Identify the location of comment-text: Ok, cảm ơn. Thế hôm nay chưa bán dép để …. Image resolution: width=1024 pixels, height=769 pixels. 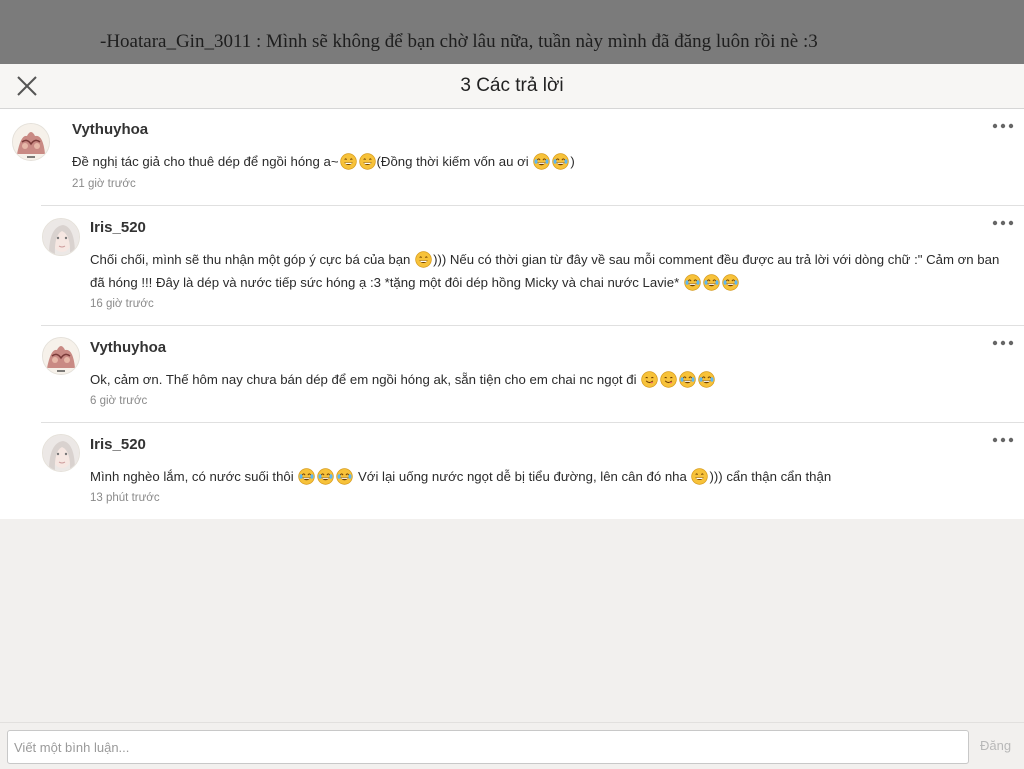
(545, 379).